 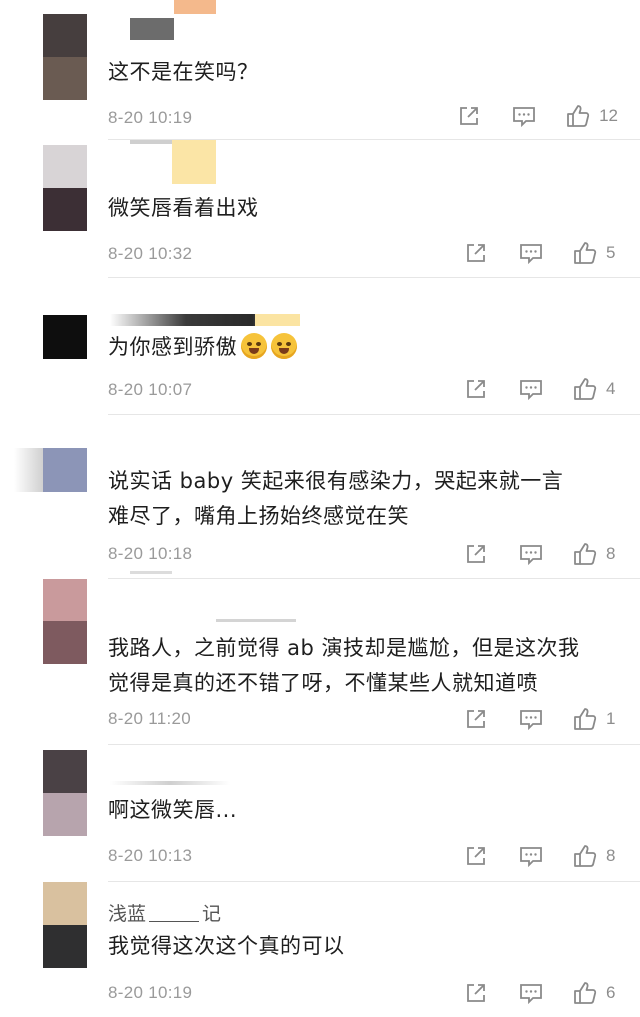 What do you see at coordinates (357, 499) in the screenshot?
I see `comment-text: 说实话 baby 笑起来很有感染力，哭起来就一言 难尽了，嘴角上扬始终感觉在笑` at bounding box center [357, 499].